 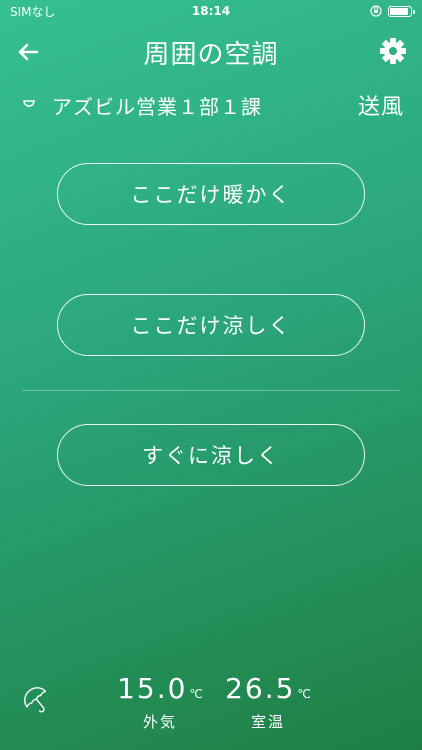 I want to click on page-title: 周囲の空調, so click(x=211, y=54).